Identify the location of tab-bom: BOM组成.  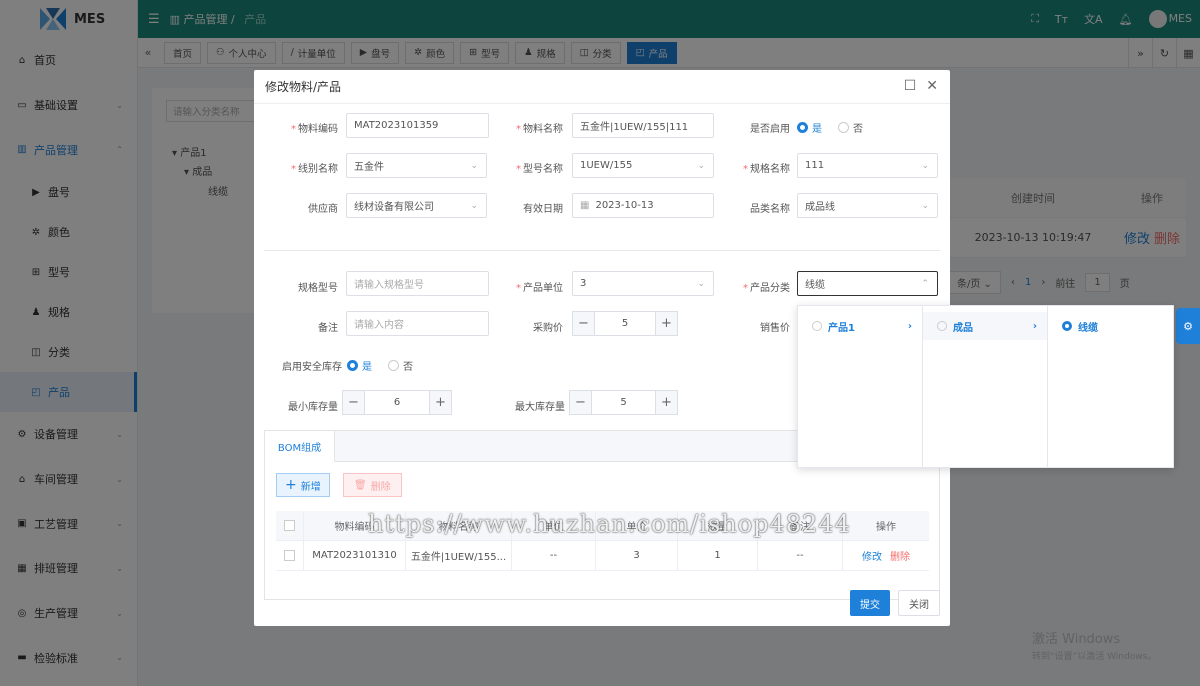
(300, 446).